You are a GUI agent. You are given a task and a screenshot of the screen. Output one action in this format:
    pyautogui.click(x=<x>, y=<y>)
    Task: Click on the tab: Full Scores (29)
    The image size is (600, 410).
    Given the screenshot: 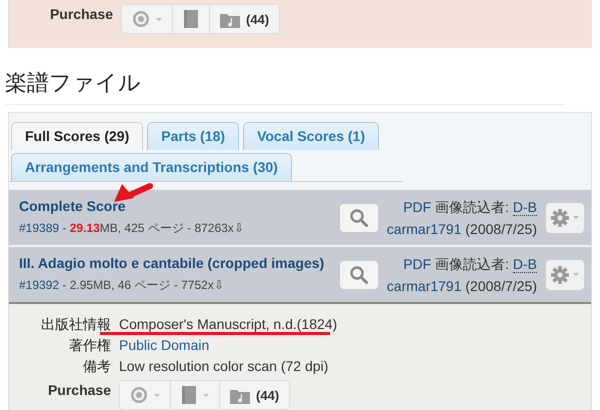 What is the action you would take?
    pyautogui.click(x=77, y=136)
    